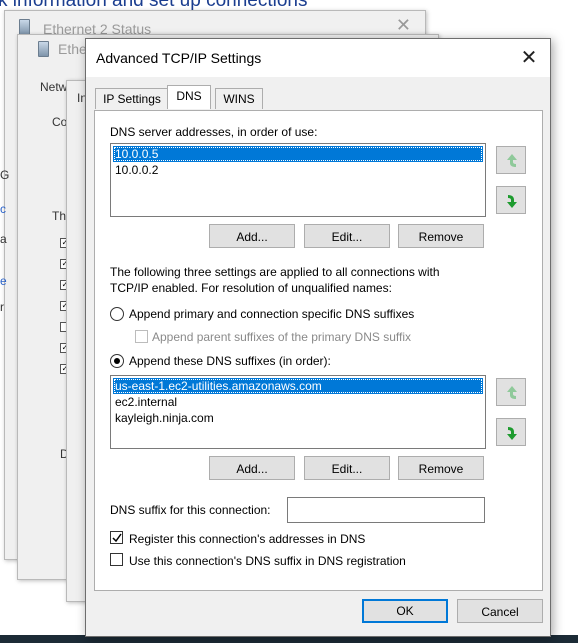  I want to click on move-down-button, so click(511, 200).